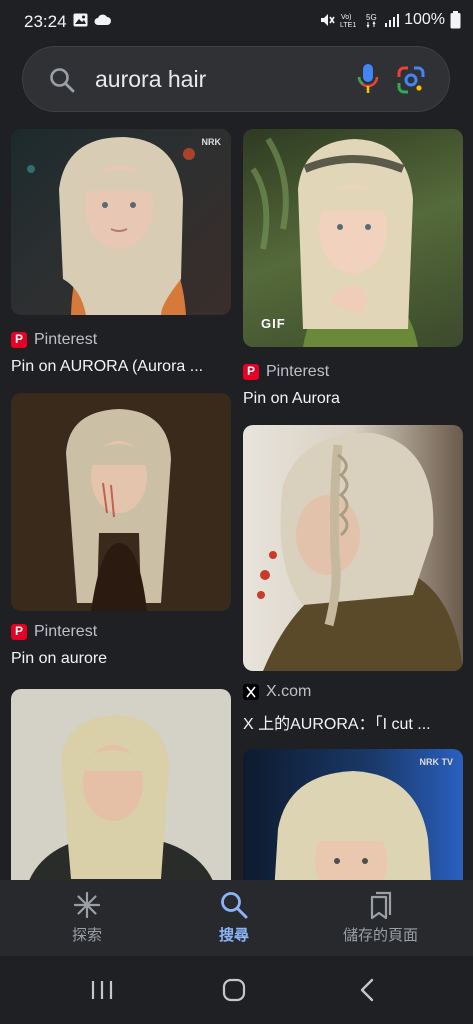 The width and height of the screenshot is (473, 1024). I want to click on status-time: 23:24, so click(45, 21).